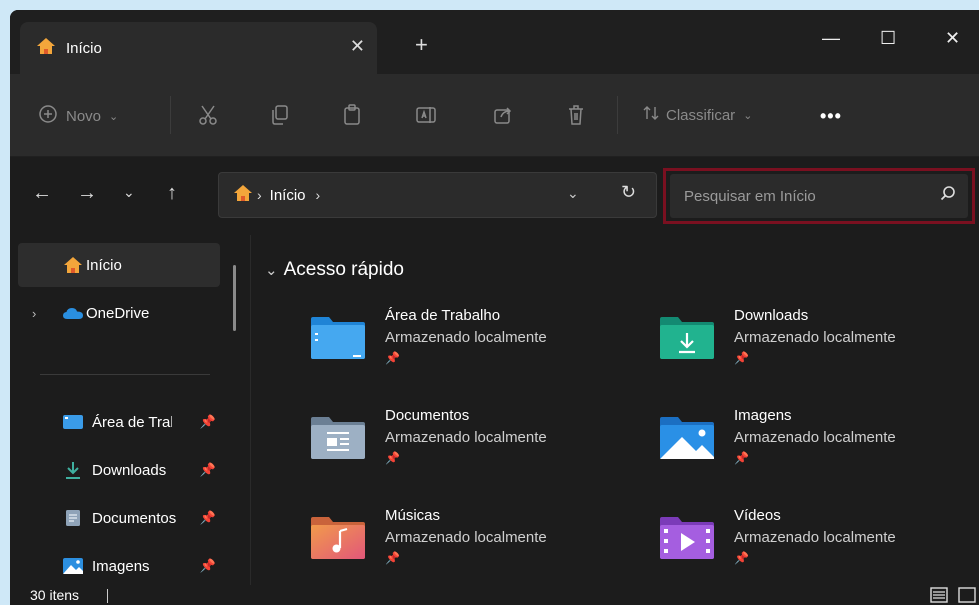 The image size is (979, 605). I want to click on music-folder-icon, so click(338, 538).